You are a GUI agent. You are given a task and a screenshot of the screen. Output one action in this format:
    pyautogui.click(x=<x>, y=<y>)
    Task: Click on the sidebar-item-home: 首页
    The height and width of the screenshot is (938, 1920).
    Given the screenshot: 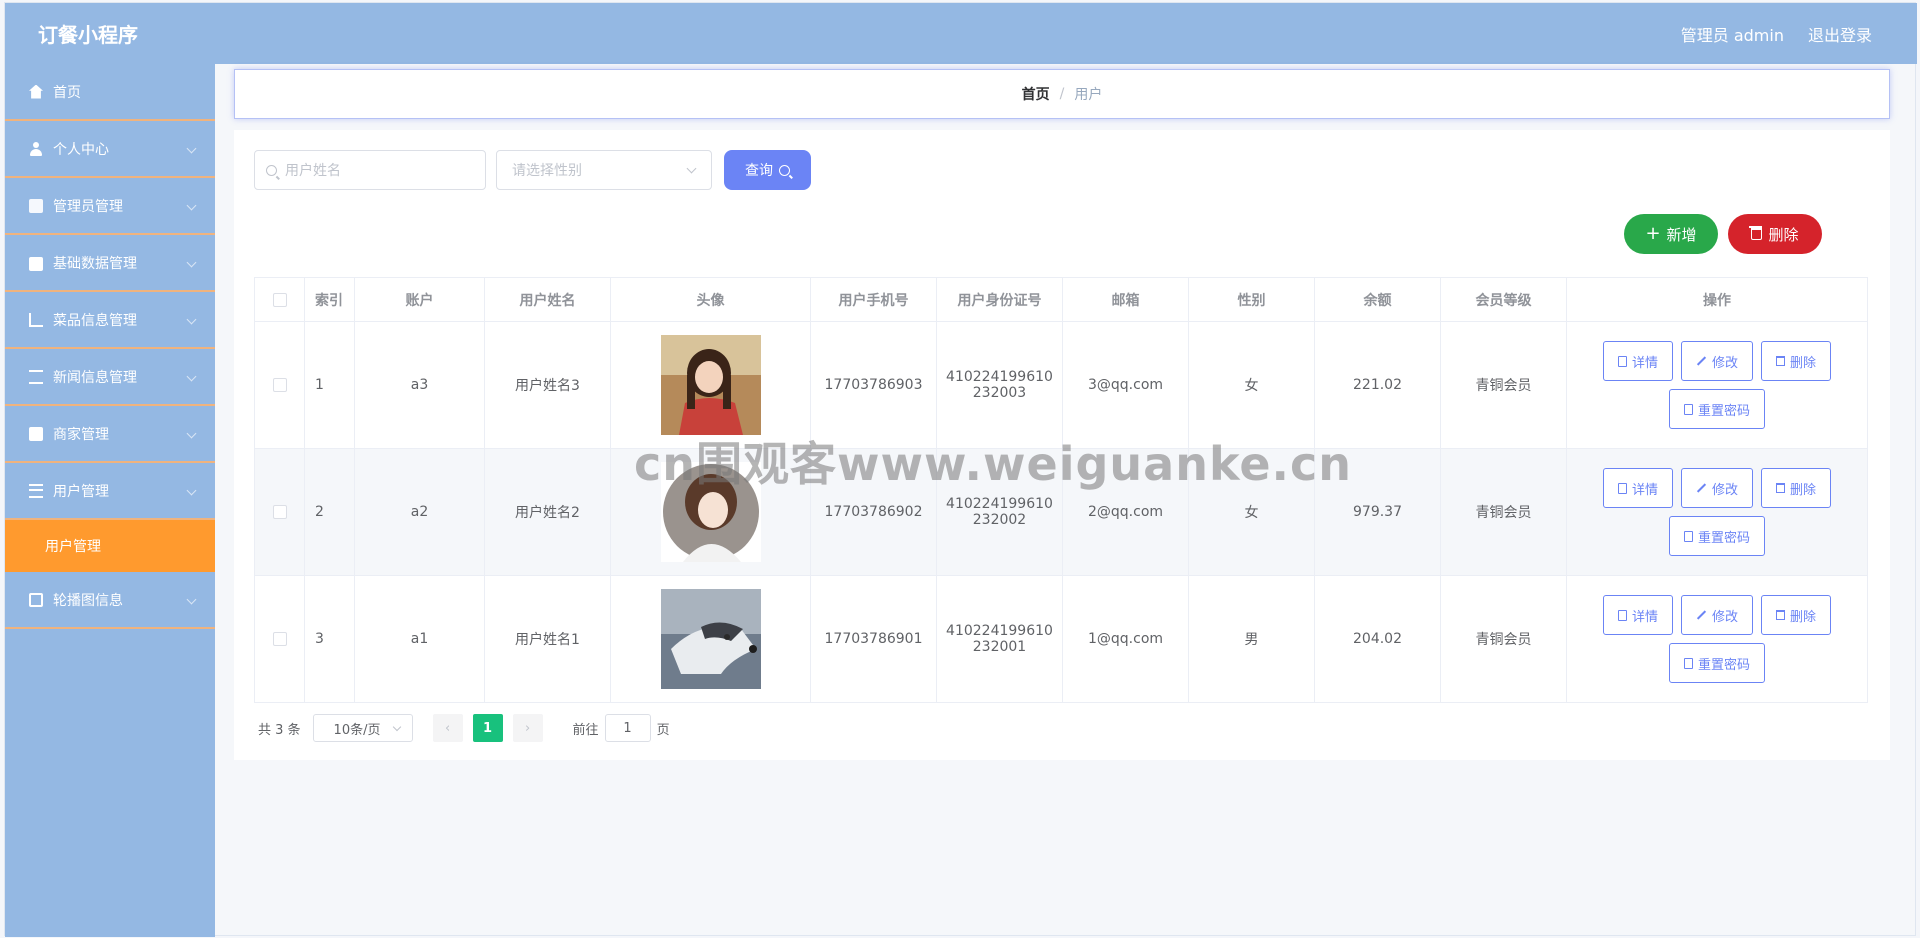 What is the action you would take?
    pyautogui.click(x=110, y=92)
    